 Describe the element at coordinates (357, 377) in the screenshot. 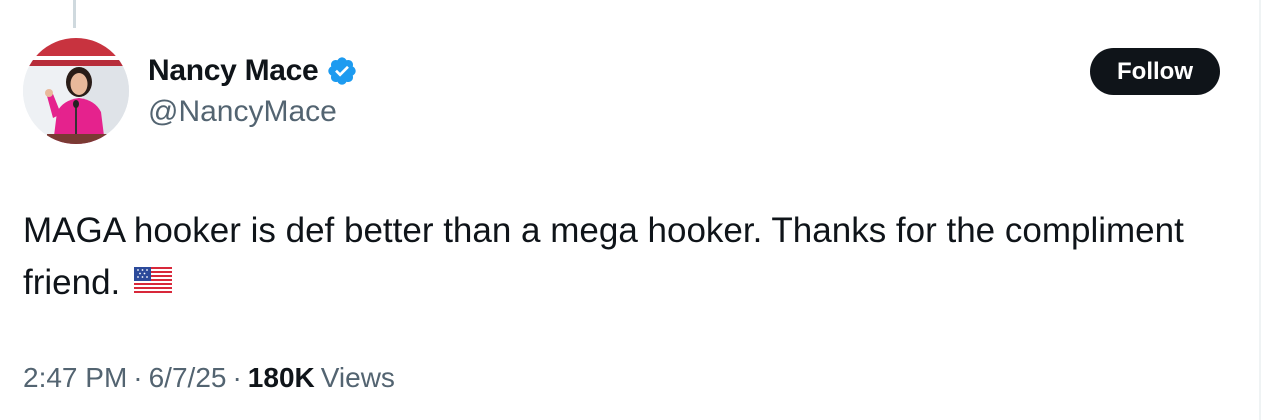

I see `views-label: Views` at that location.